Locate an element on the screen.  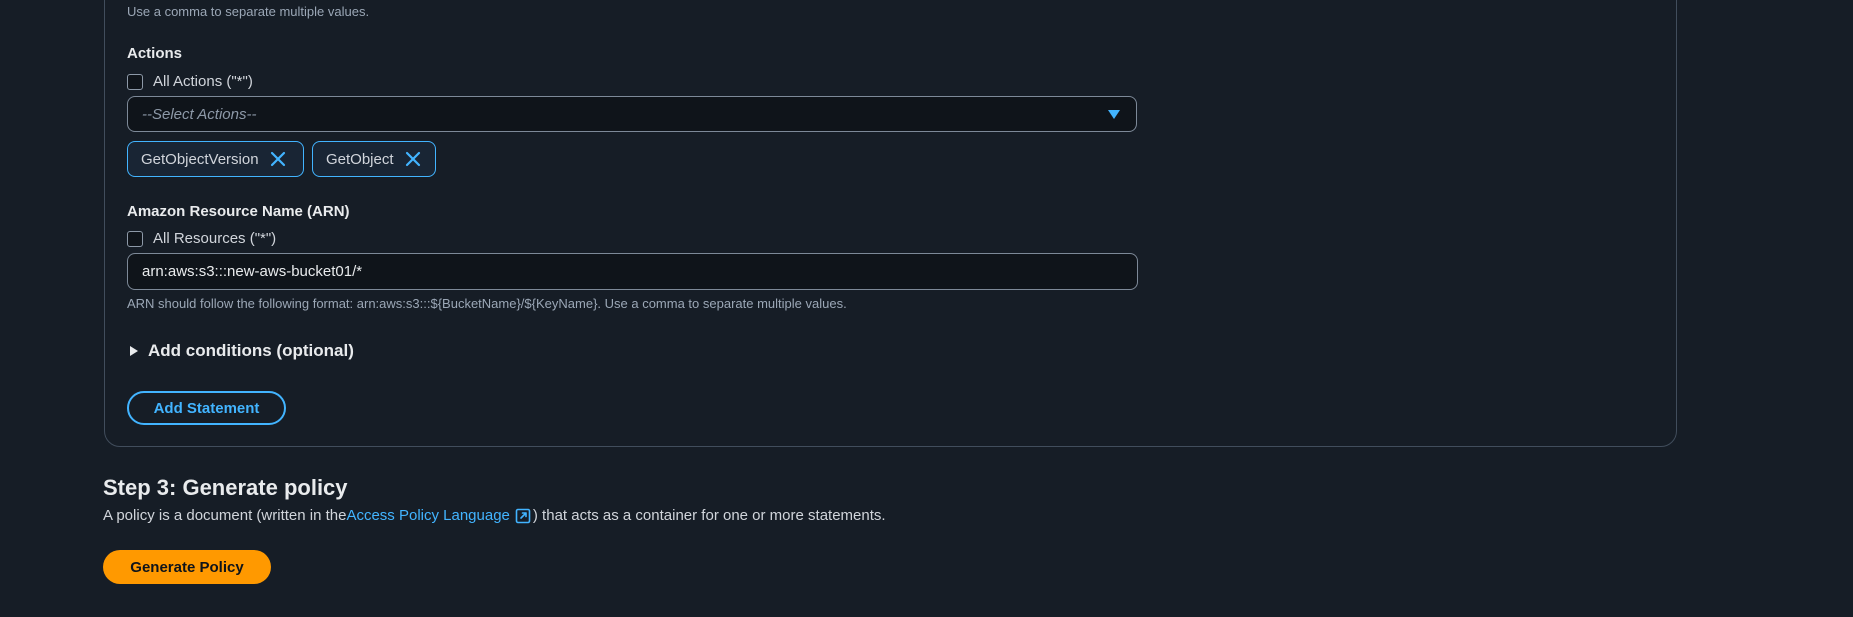
add-statement-button: Add Statement is located at coordinates (206, 408).